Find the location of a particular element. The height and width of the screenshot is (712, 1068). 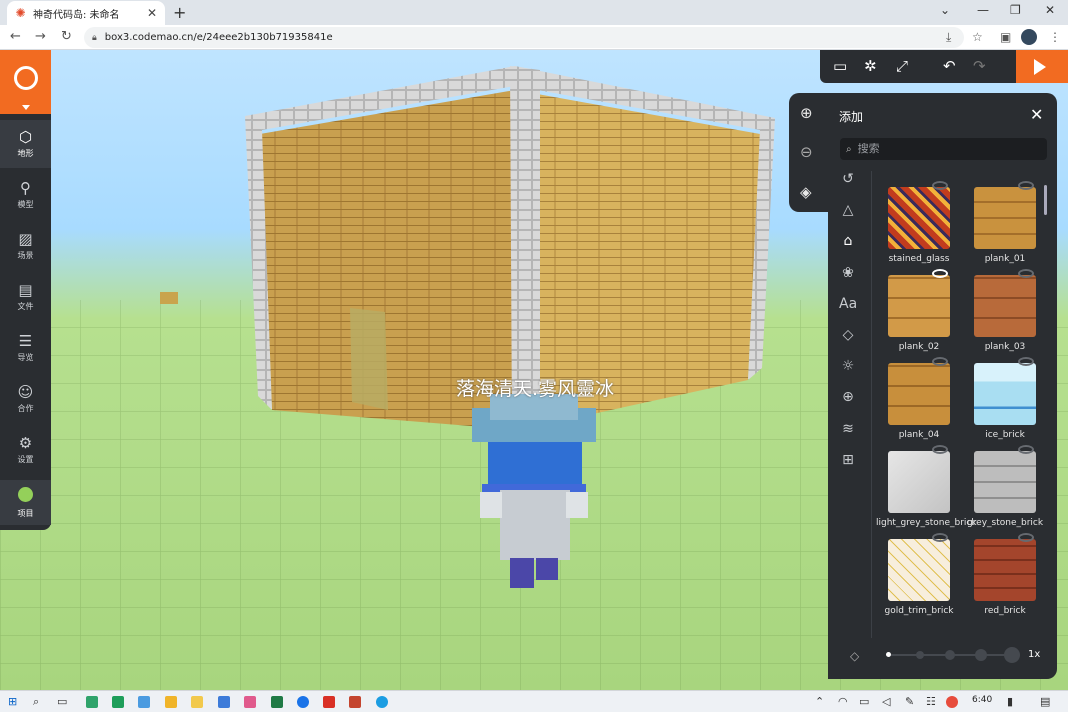

reload-icon: ↻ is located at coordinates (66, 36).